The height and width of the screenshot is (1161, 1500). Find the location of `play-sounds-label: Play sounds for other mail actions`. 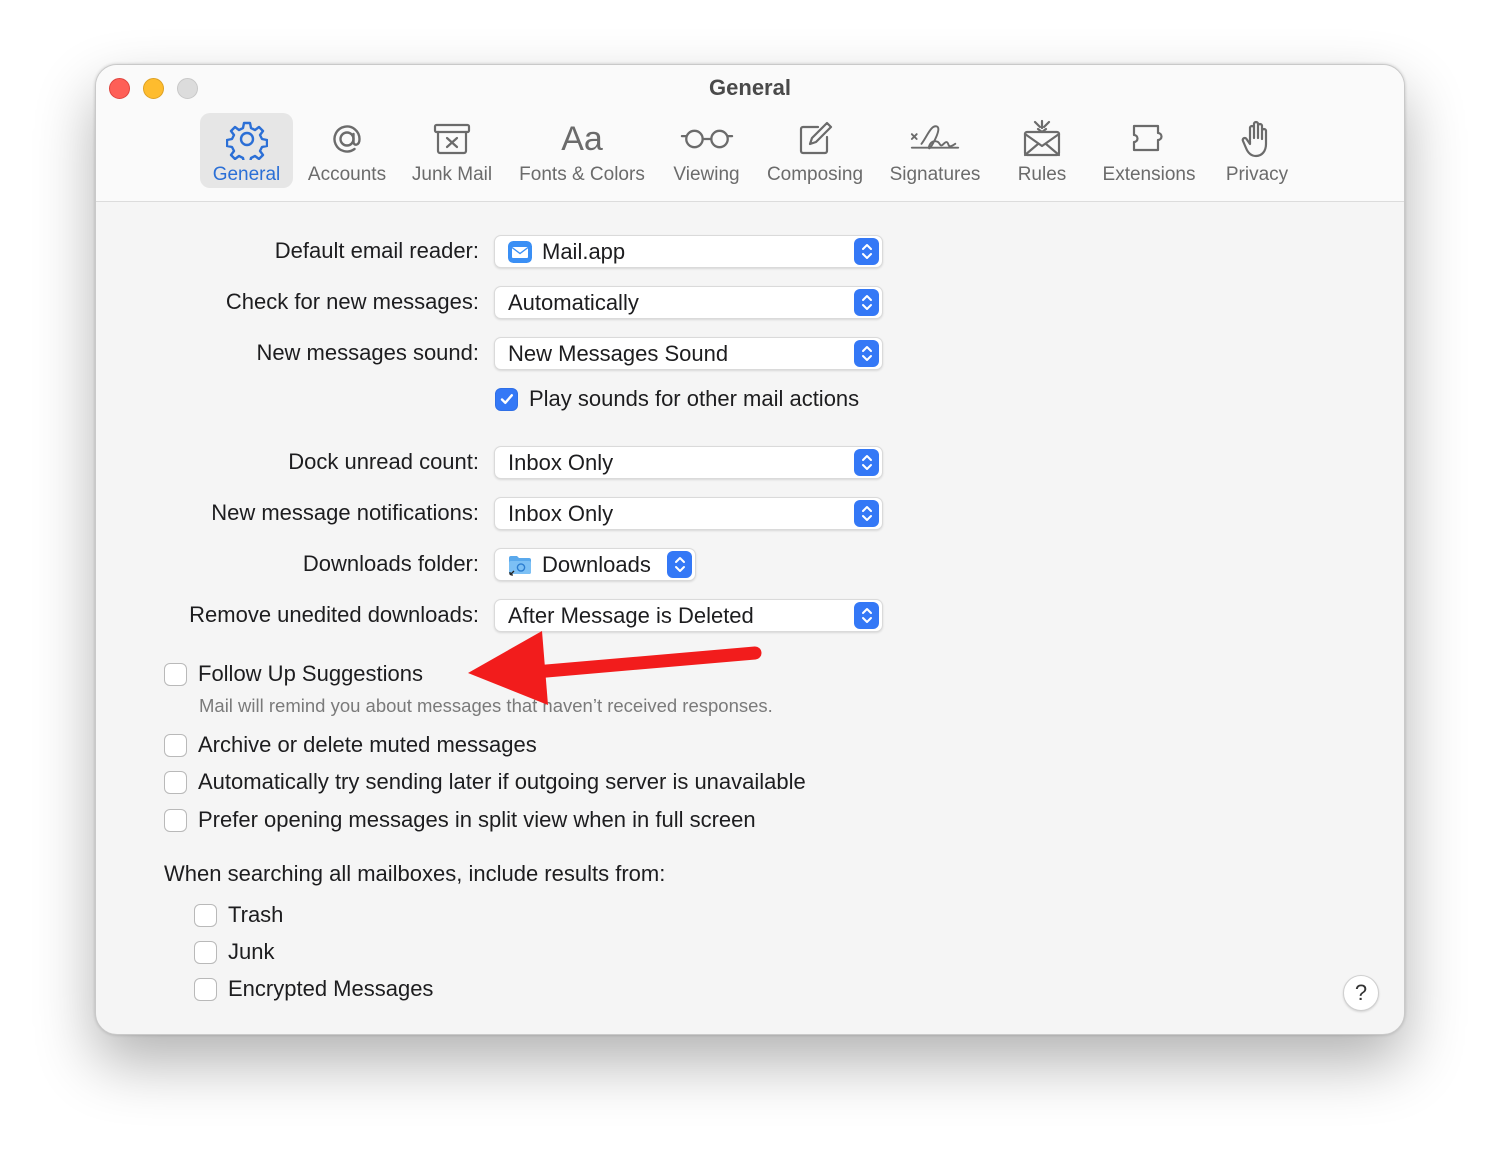

play-sounds-label: Play sounds for other mail actions is located at coordinates (694, 398).